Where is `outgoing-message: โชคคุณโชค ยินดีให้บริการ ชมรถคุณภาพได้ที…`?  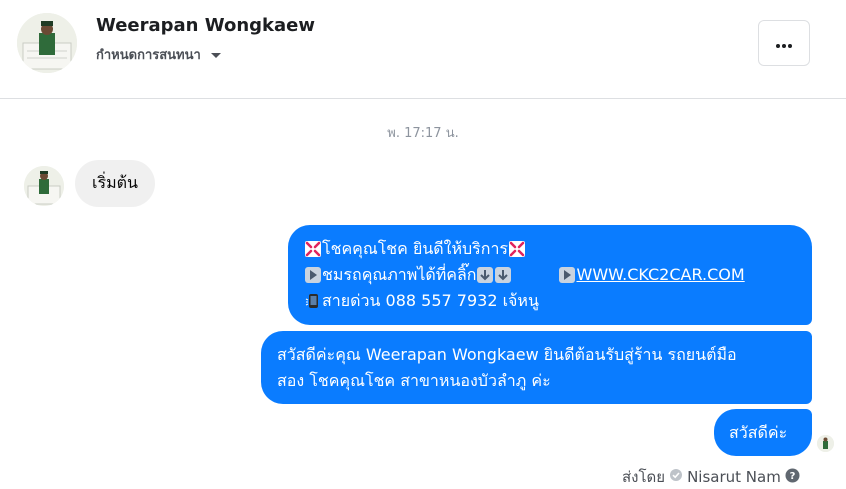 outgoing-message: โชคคุณโชค ยินดีให้บริการ ชมรถคุณภาพได้ที… is located at coordinates (550, 275).